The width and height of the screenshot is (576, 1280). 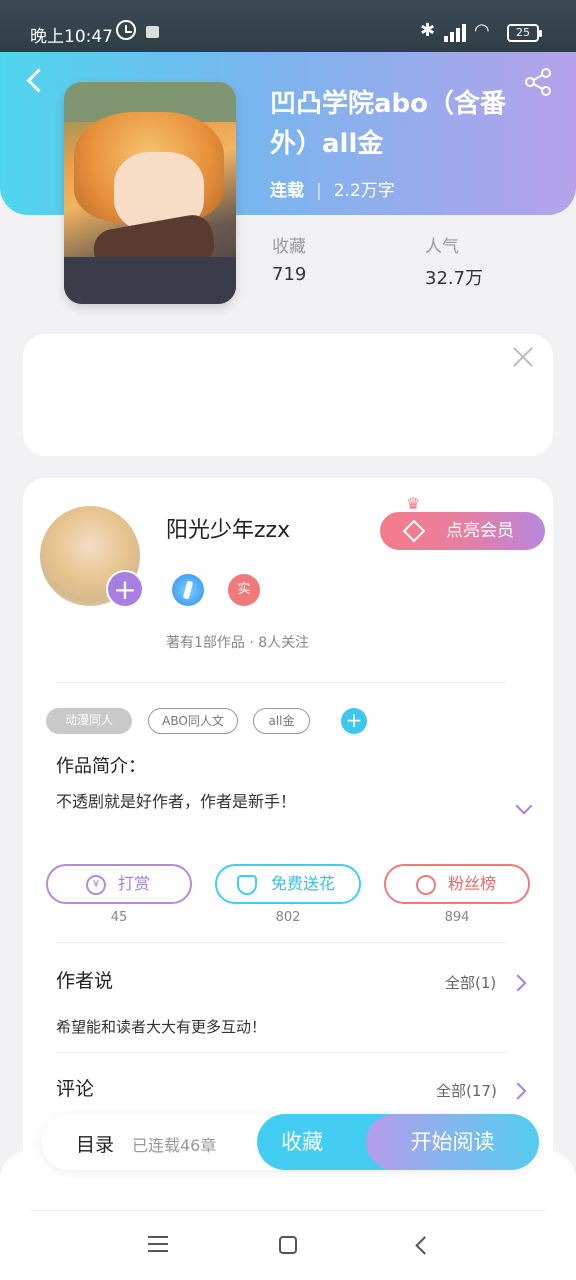 I want to click on crown-icon: ♛, so click(x=413, y=503).